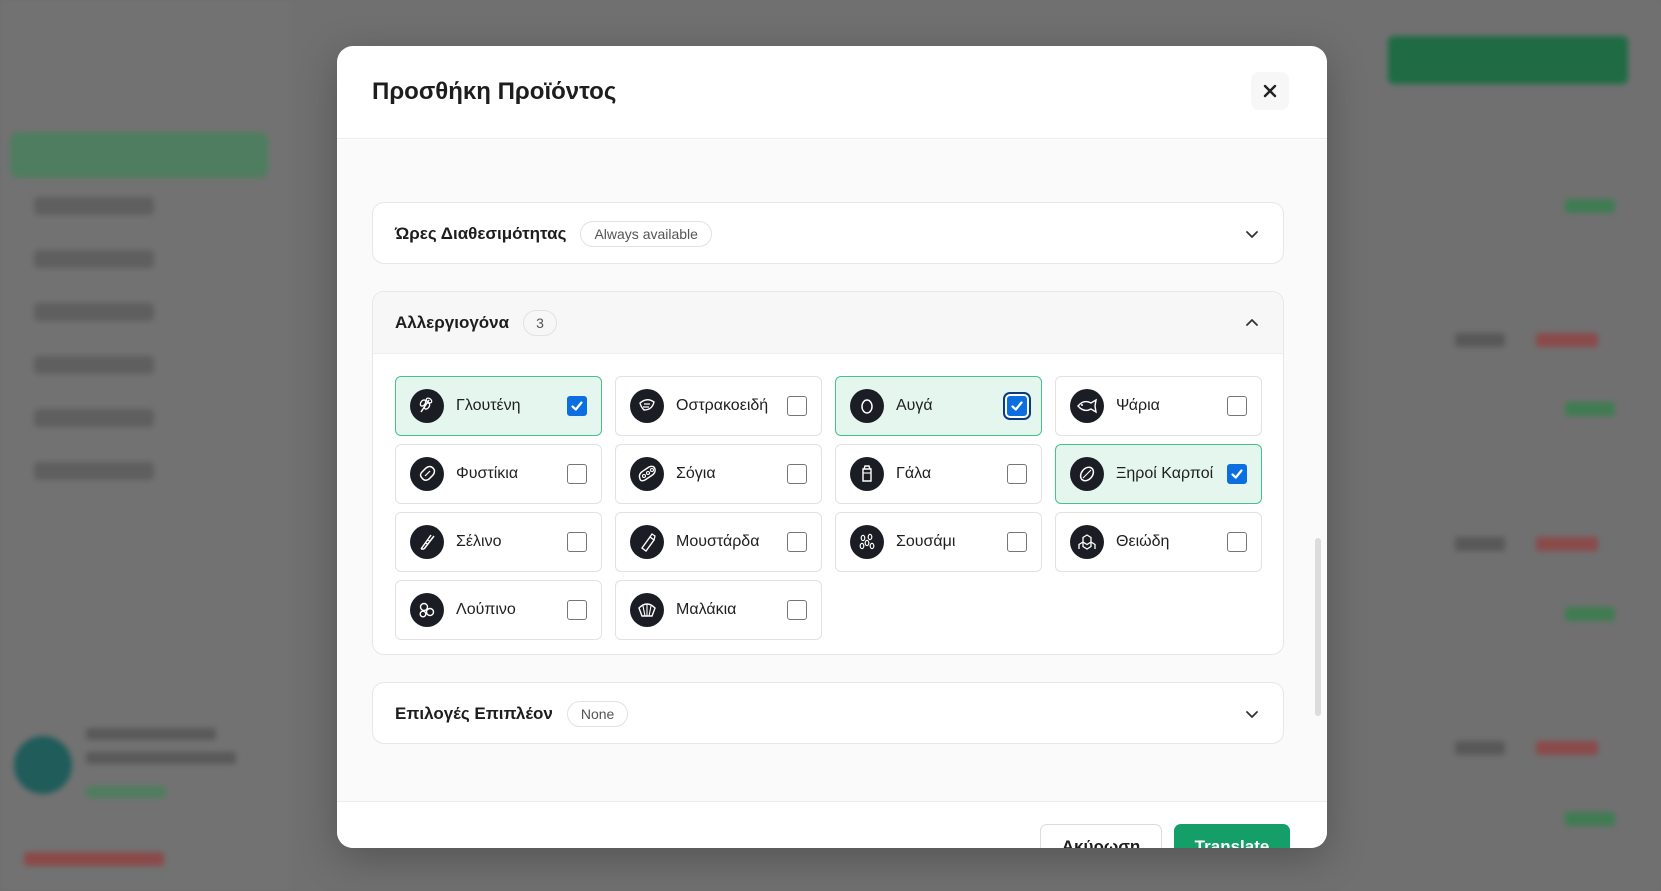 Image resolution: width=1661 pixels, height=891 pixels. Describe the element at coordinates (452, 322) in the screenshot. I see `allergens-title: Αλλεργιογόνα` at that location.